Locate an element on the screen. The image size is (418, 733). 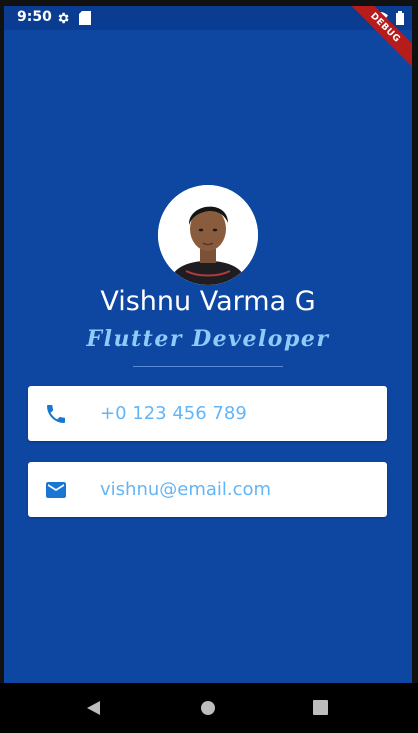
email-icon is located at coordinates (56, 490).